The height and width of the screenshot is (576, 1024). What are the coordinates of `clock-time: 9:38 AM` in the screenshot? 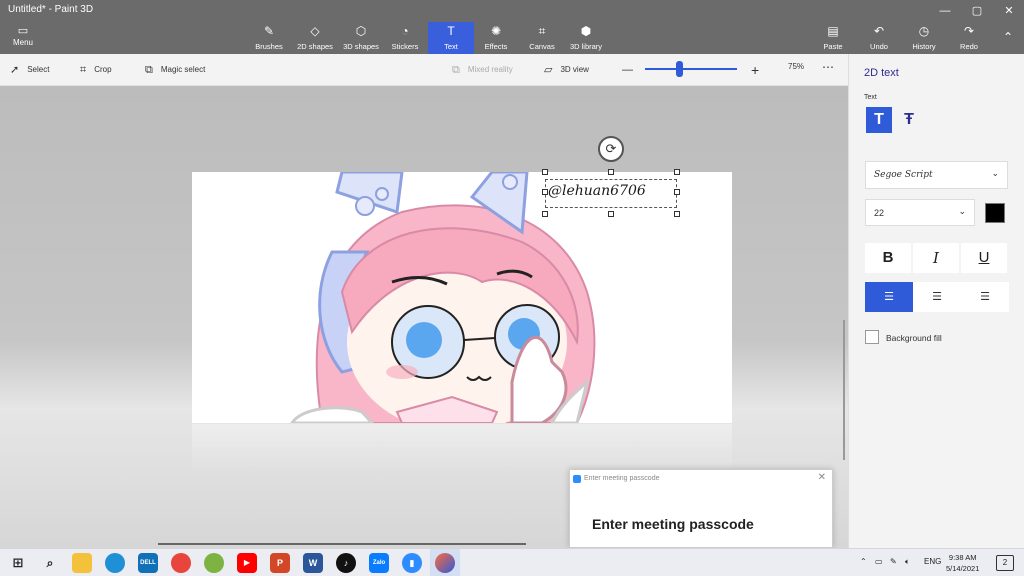 It's located at (962, 557).